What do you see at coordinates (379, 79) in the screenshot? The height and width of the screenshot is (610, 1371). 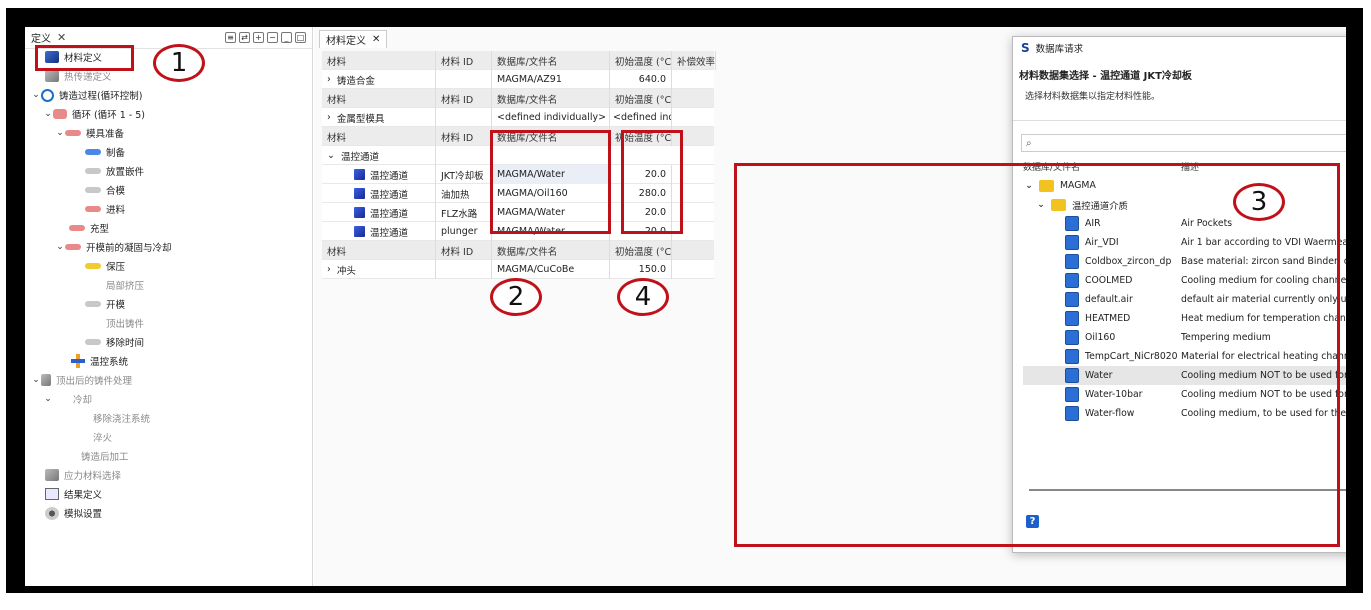 I see `group-cell: › 铸造合金` at bounding box center [379, 79].